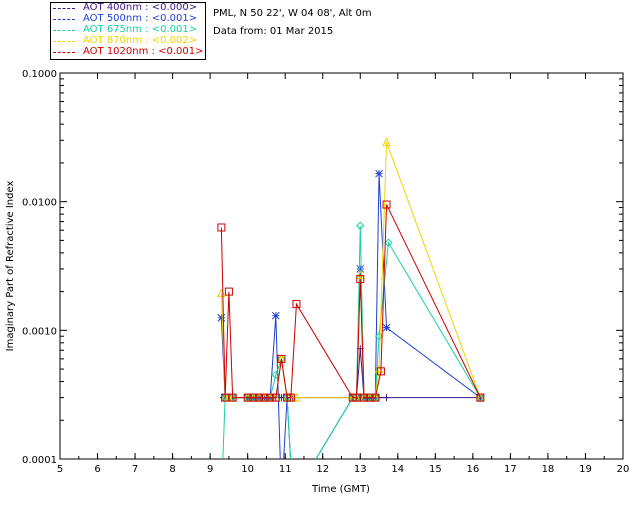 The image size is (640, 512). What do you see at coordinates (60, 469) in the screenshot?
I see `x-tick-label: 5` at bounding box center [60, 469].